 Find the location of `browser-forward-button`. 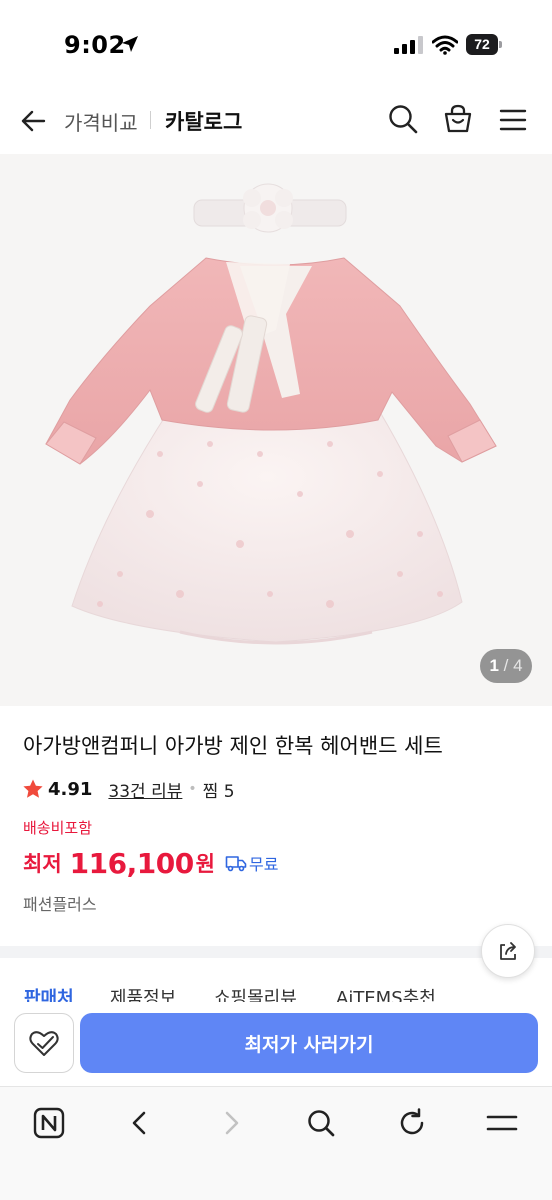

browser-forward-button is located at coordinates (231, 1123).